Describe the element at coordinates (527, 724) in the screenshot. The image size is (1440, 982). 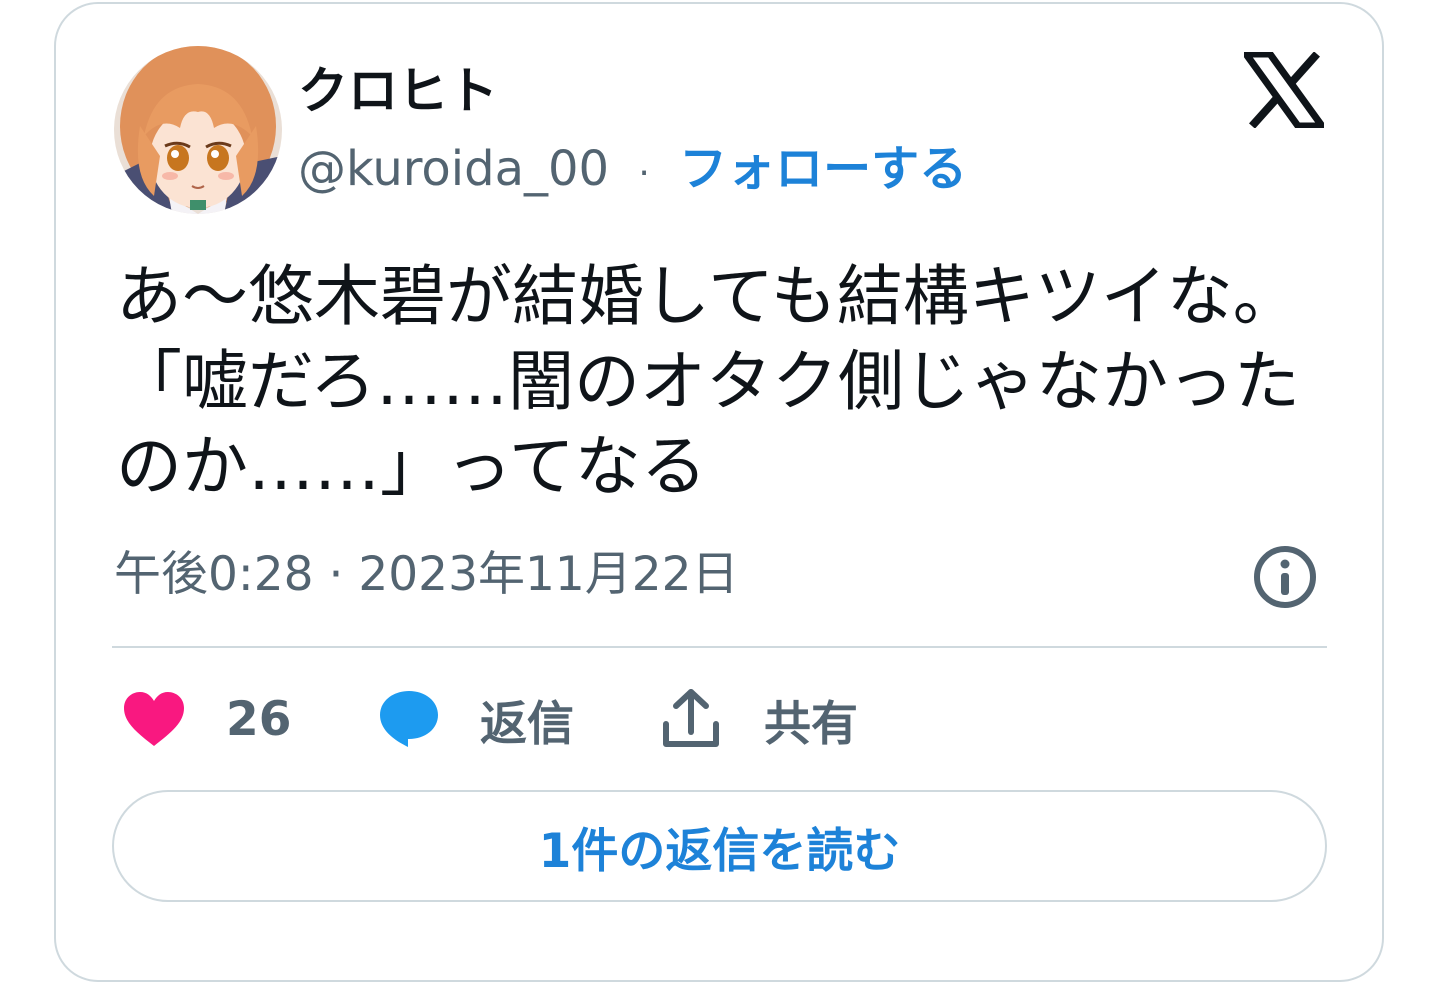
I see `reply-label: 返信` at that location.